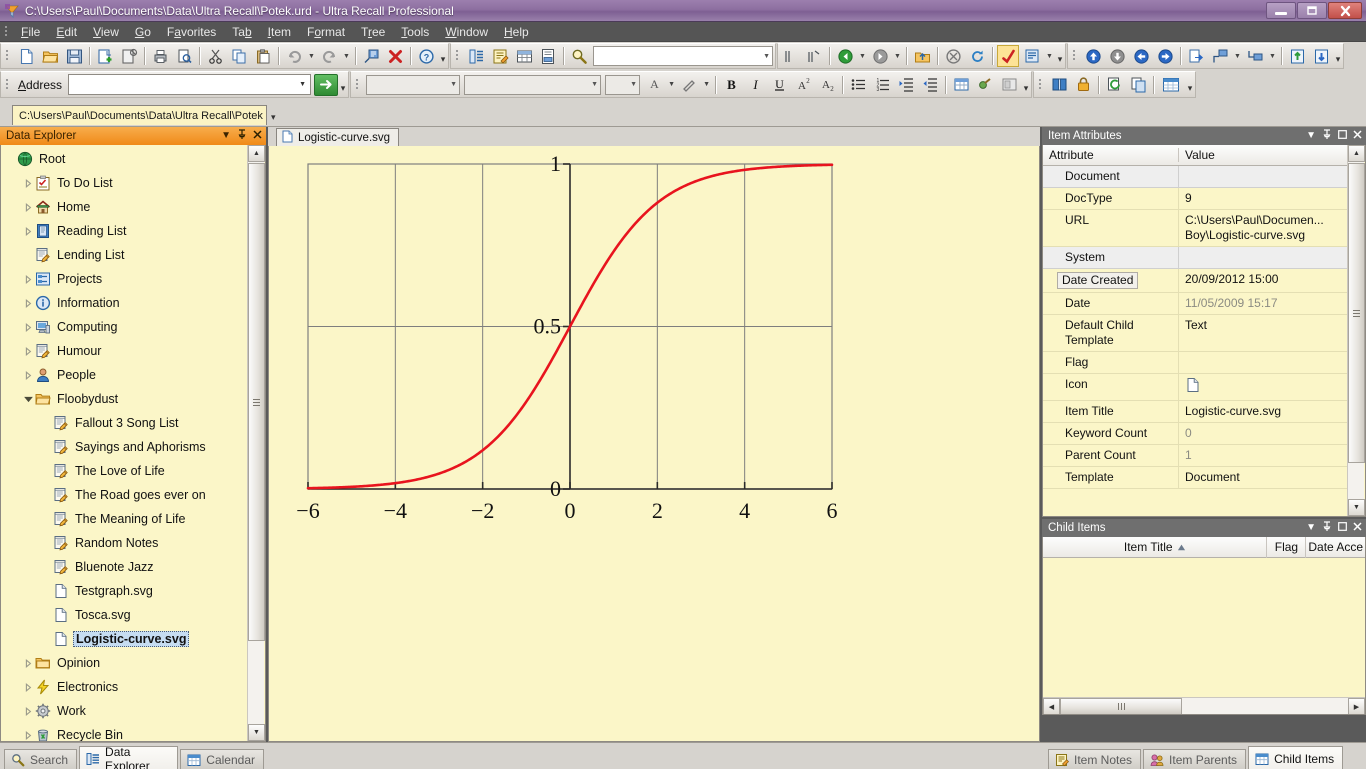 The width and height of the screenshot is (1366, 769). I want to click on stop-icon, so click(953, 56).